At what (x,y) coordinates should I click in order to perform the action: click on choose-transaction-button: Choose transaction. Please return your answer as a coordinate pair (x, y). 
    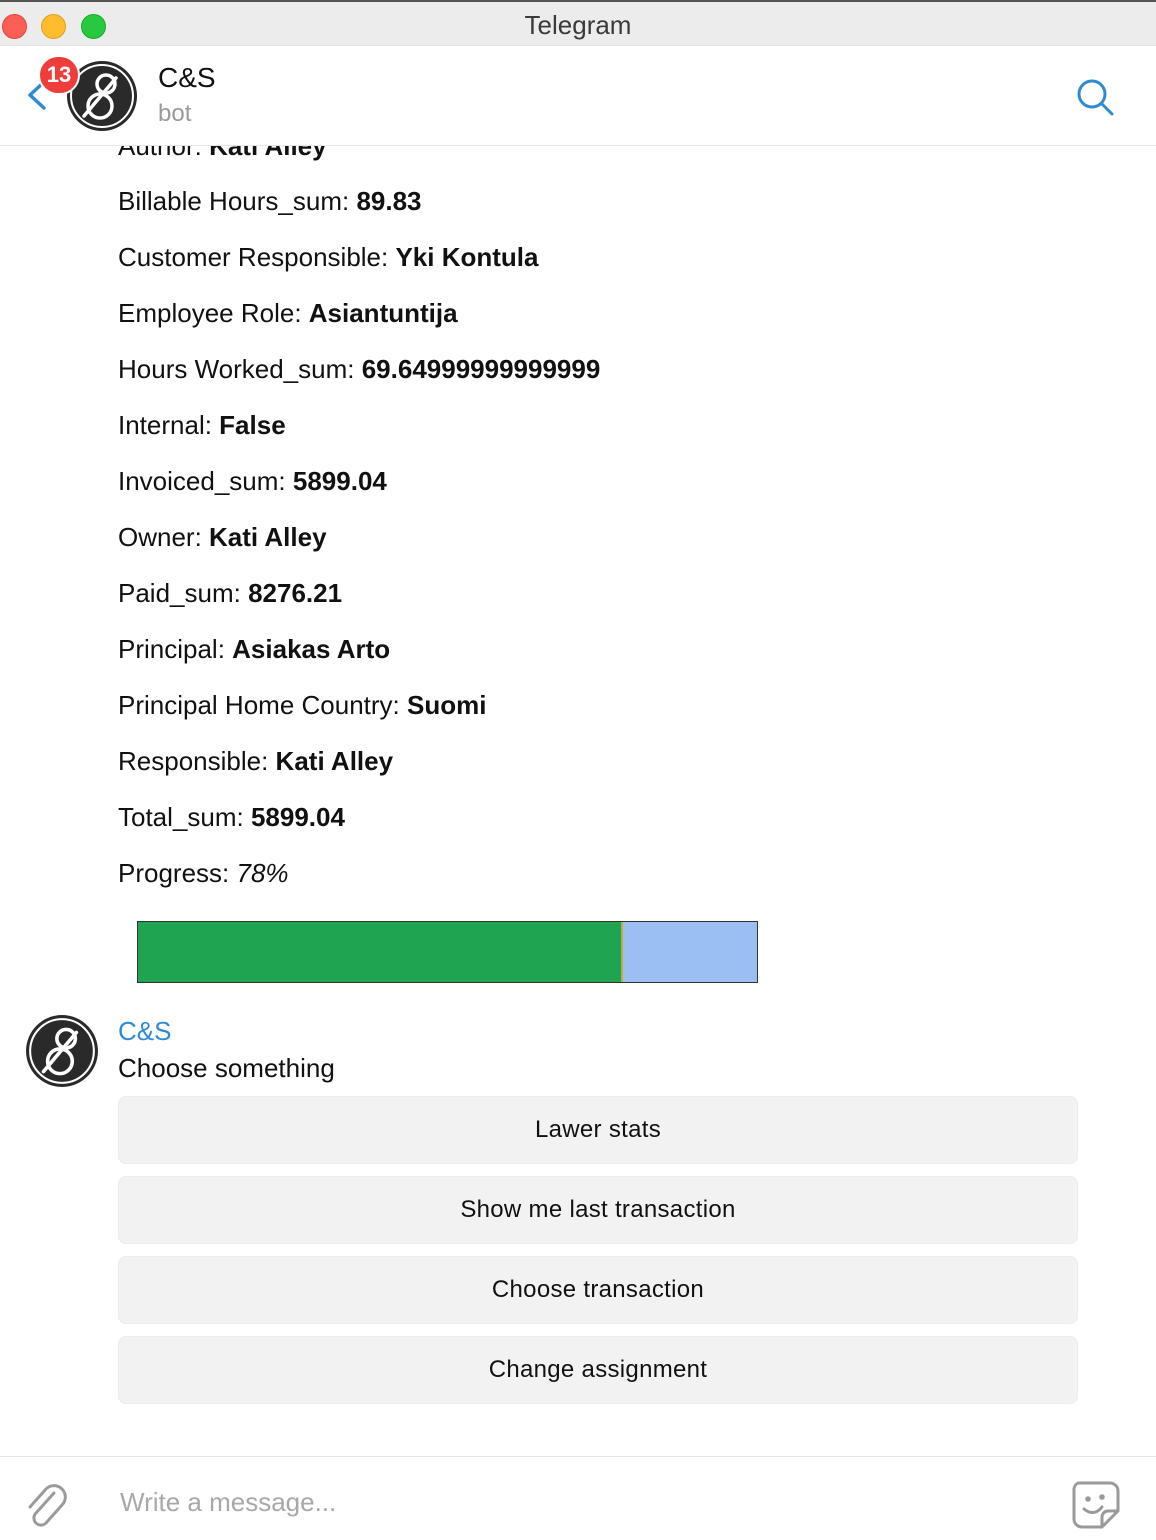
    Looking at the image, I should click on (598, 1290).